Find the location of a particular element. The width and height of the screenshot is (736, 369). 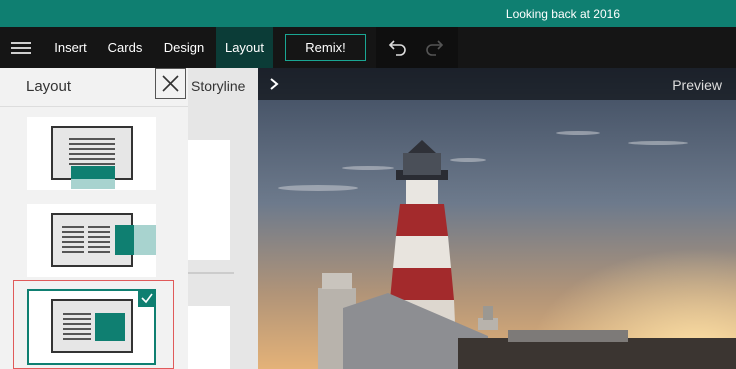

close-icon is located at coordinates (170, 83).